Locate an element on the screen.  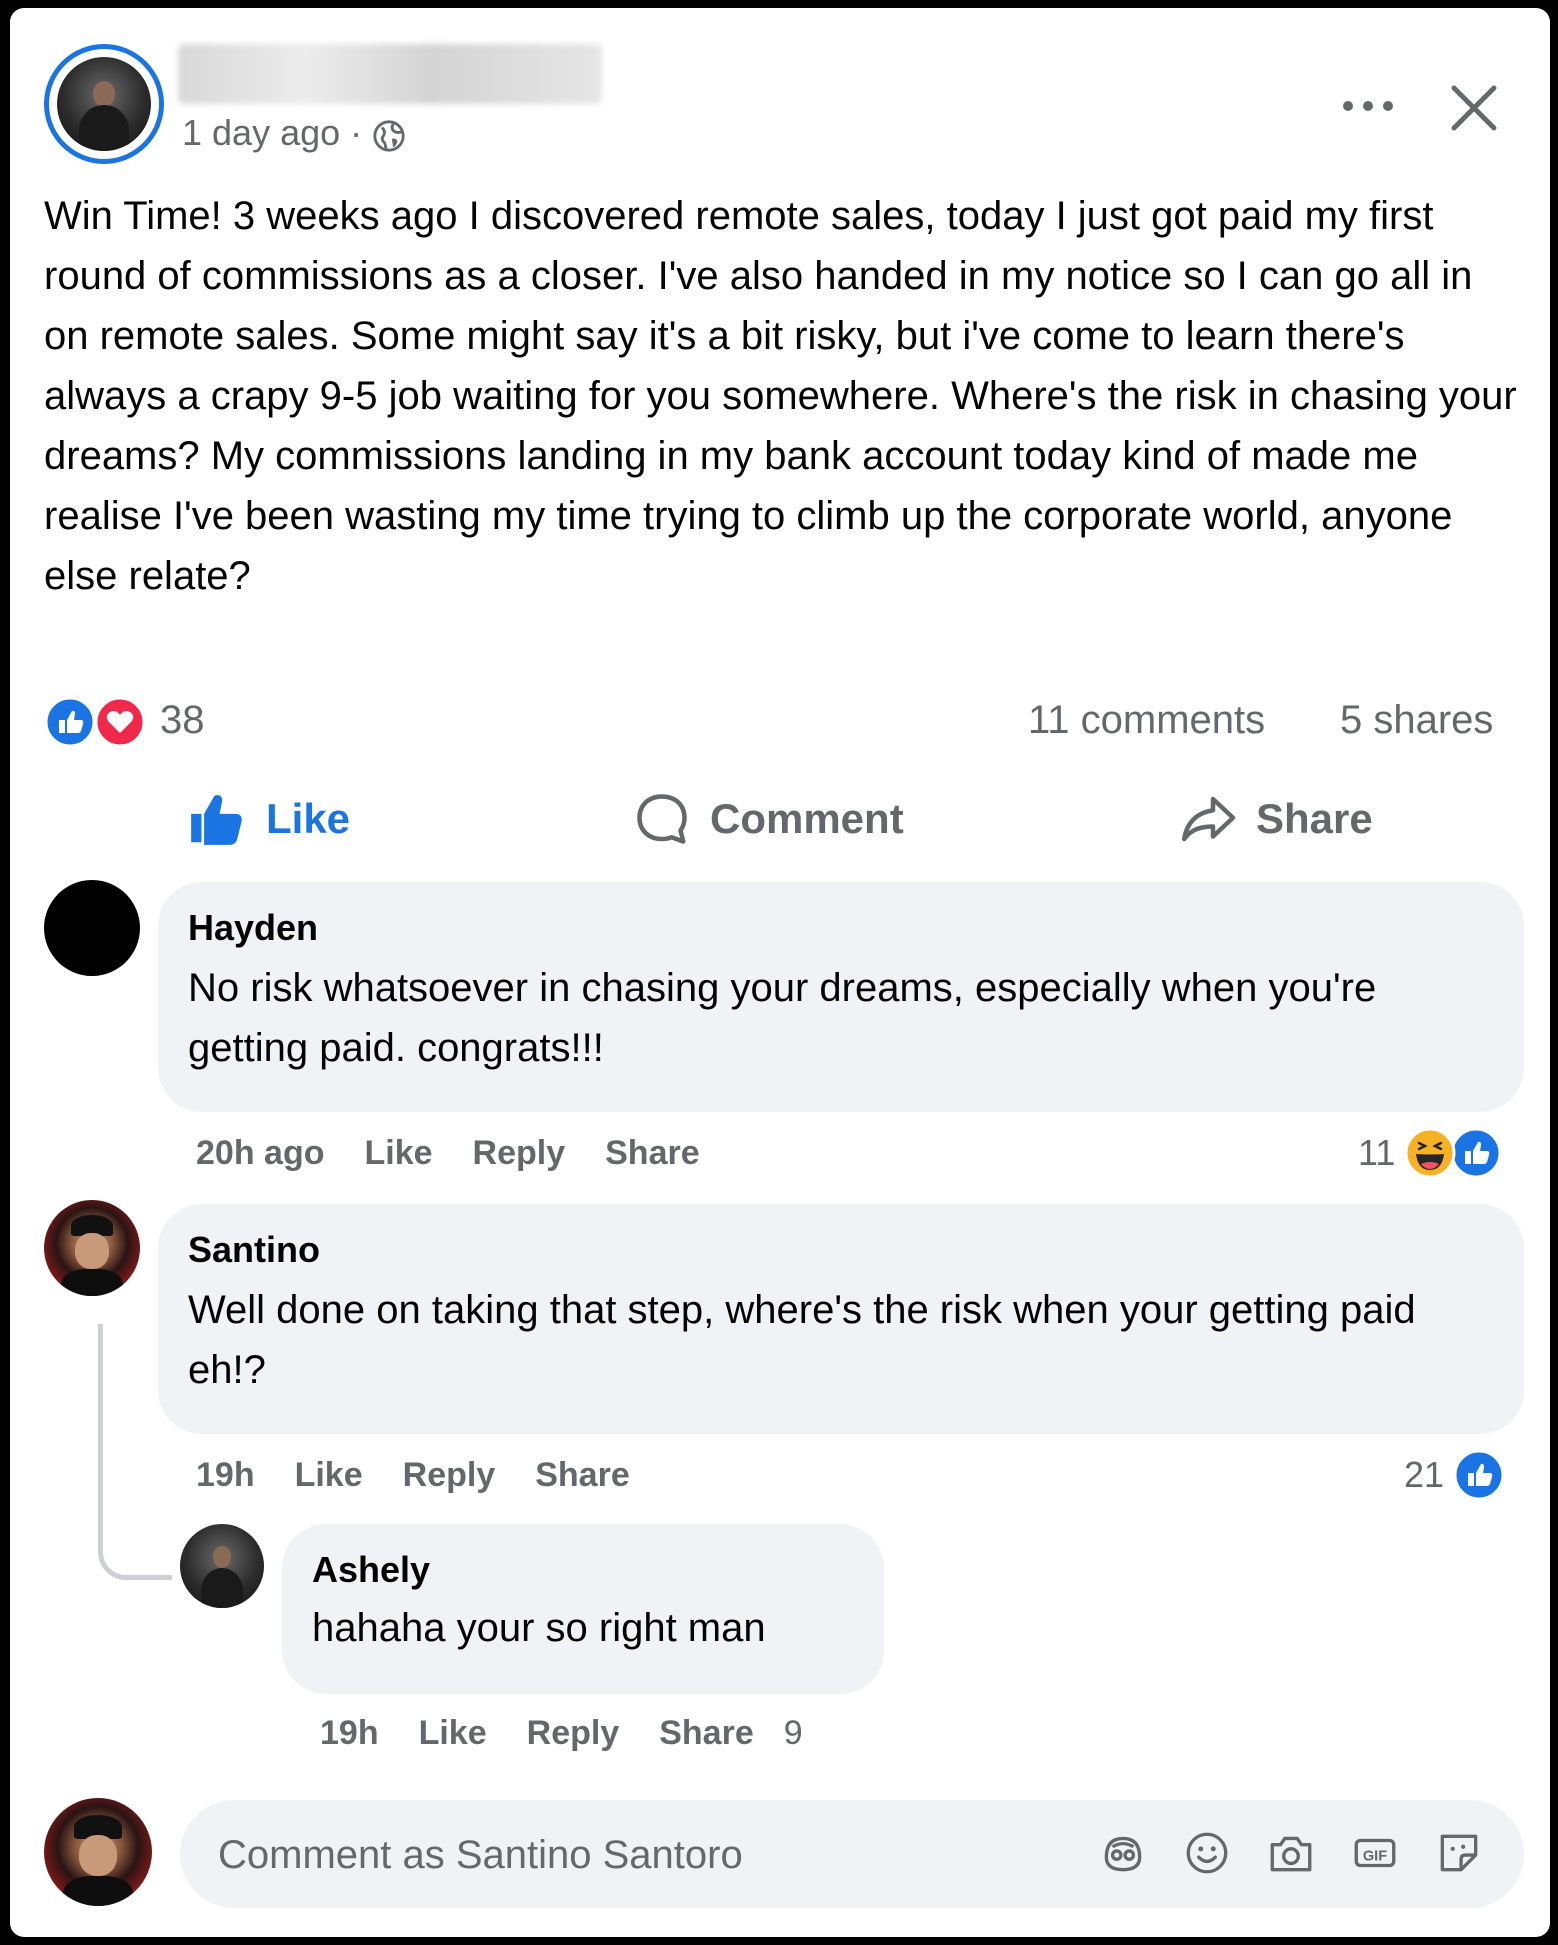
globe-icon is located at coordinates (389, 136).